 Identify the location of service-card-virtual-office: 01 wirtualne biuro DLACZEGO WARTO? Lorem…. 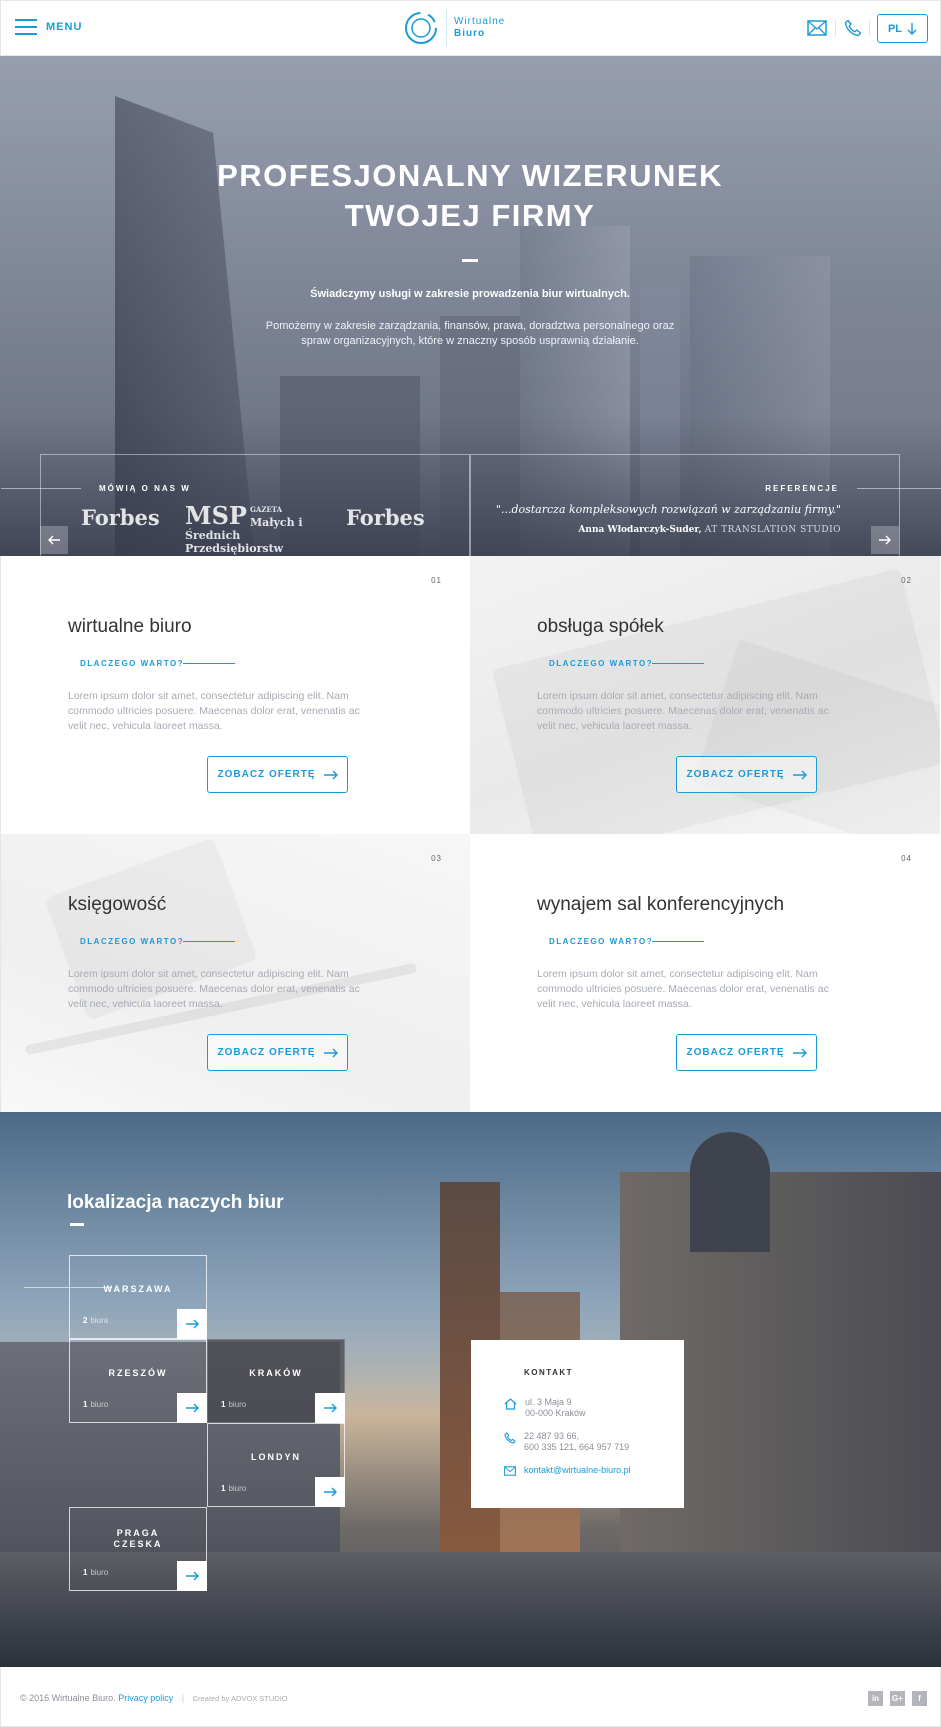
(235, 695).